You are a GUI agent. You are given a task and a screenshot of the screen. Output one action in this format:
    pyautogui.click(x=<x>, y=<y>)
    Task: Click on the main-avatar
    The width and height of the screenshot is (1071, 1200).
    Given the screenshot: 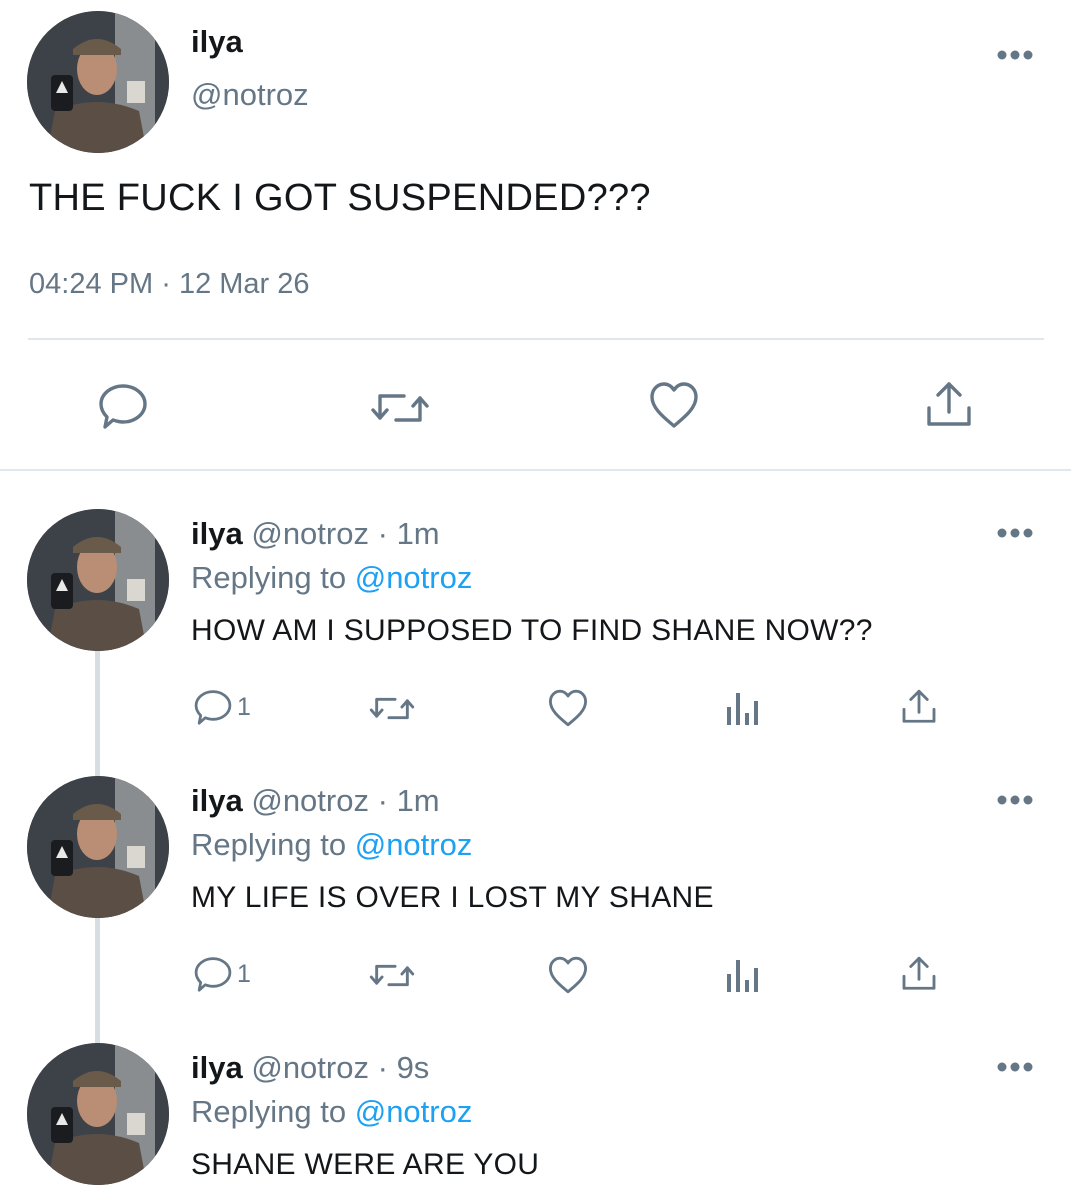 What is the action you would take?
    pyautogui.click(x=98, y=82)
    